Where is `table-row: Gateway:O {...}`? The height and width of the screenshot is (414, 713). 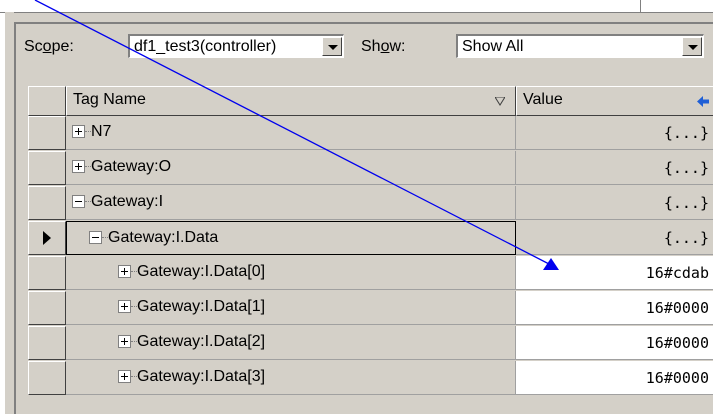
table-row: Gateway:O {...} is located at coordinates (370, 168).